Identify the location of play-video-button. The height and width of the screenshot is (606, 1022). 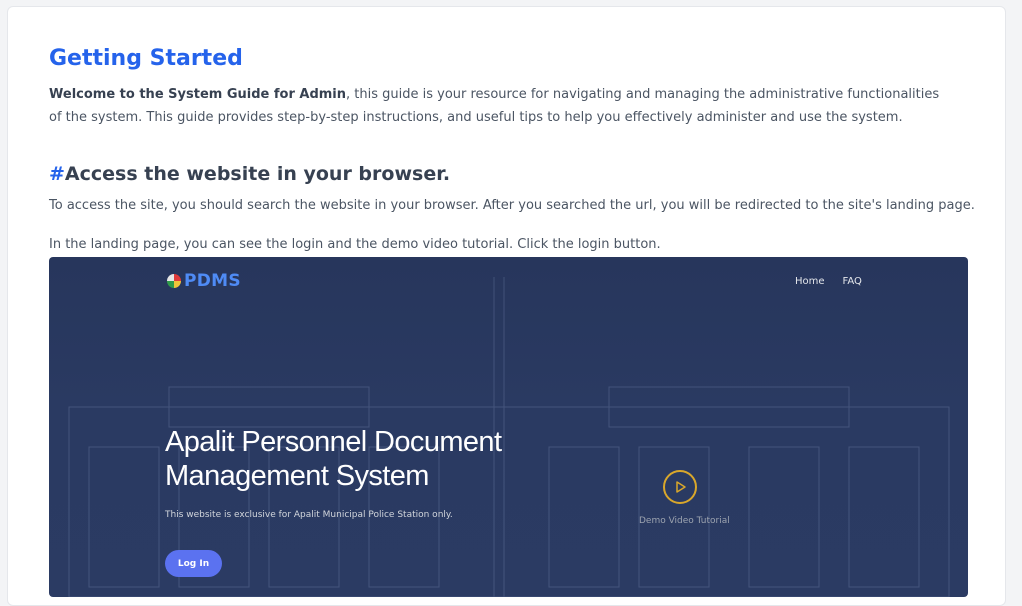
(680, 487).